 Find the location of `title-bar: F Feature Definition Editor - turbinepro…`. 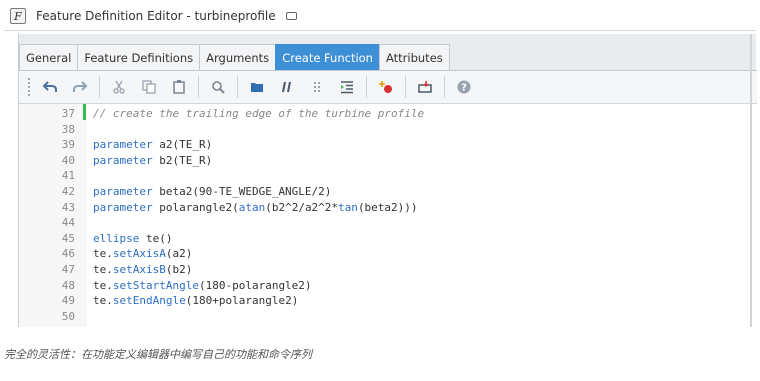

title-bar: F Feature Definition Editor - turbinepro… is located at coordinates (380, 16).